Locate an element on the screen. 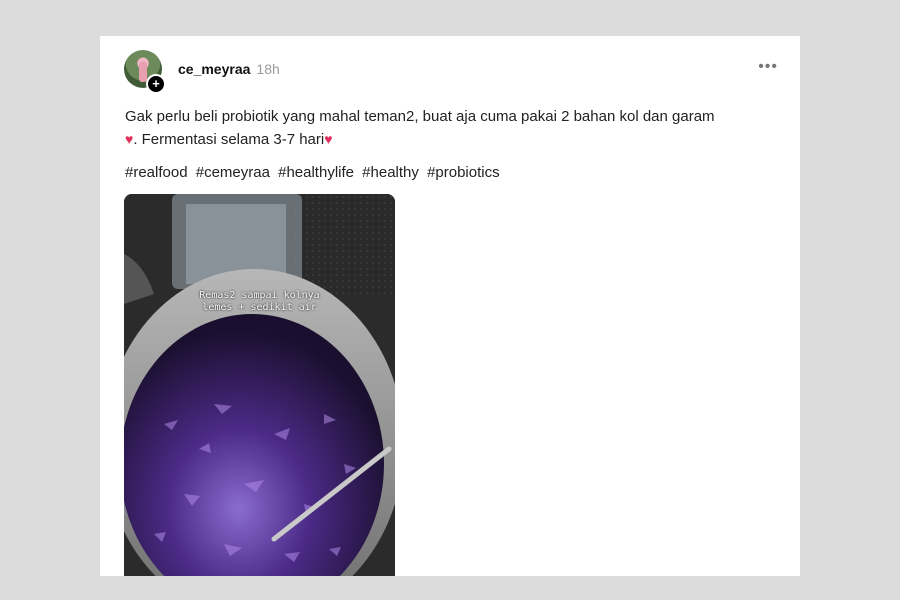  follow-plus-icon: + is located at coordinates (156, 84).